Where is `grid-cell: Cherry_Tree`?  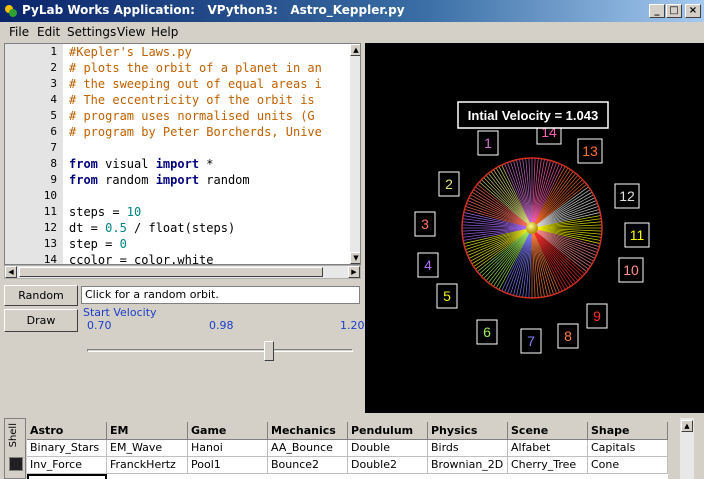 grid-cell: Cherry_Tree is located at coordinates (548, 465).